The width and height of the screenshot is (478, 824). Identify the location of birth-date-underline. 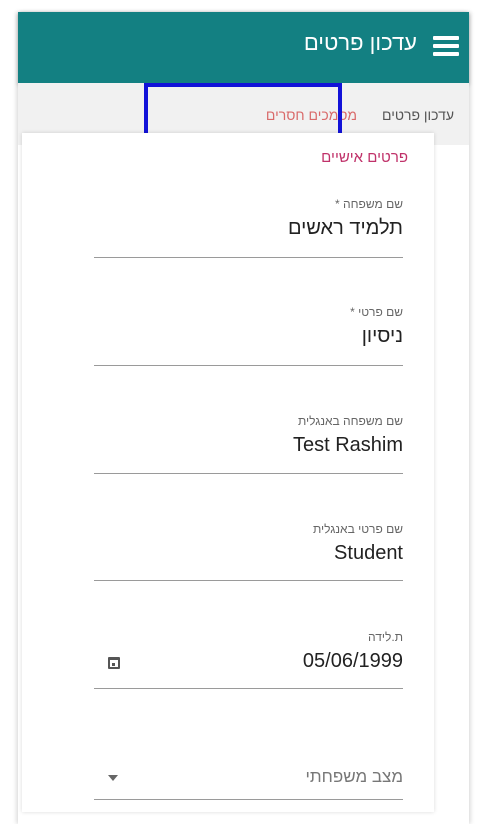
(248, 688).